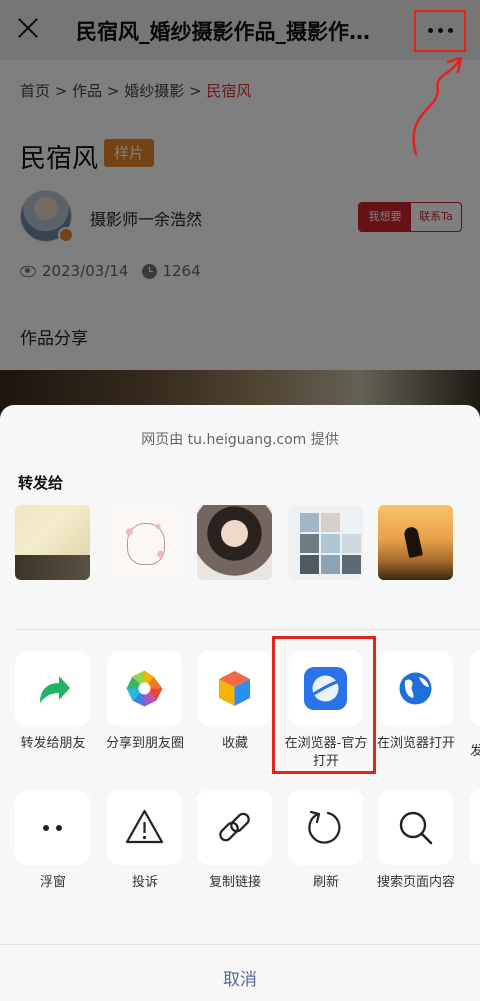 The image size is (480, 1001). I want to click on share-to-moments-label: 分享到朋友圈, so click(144, 743).